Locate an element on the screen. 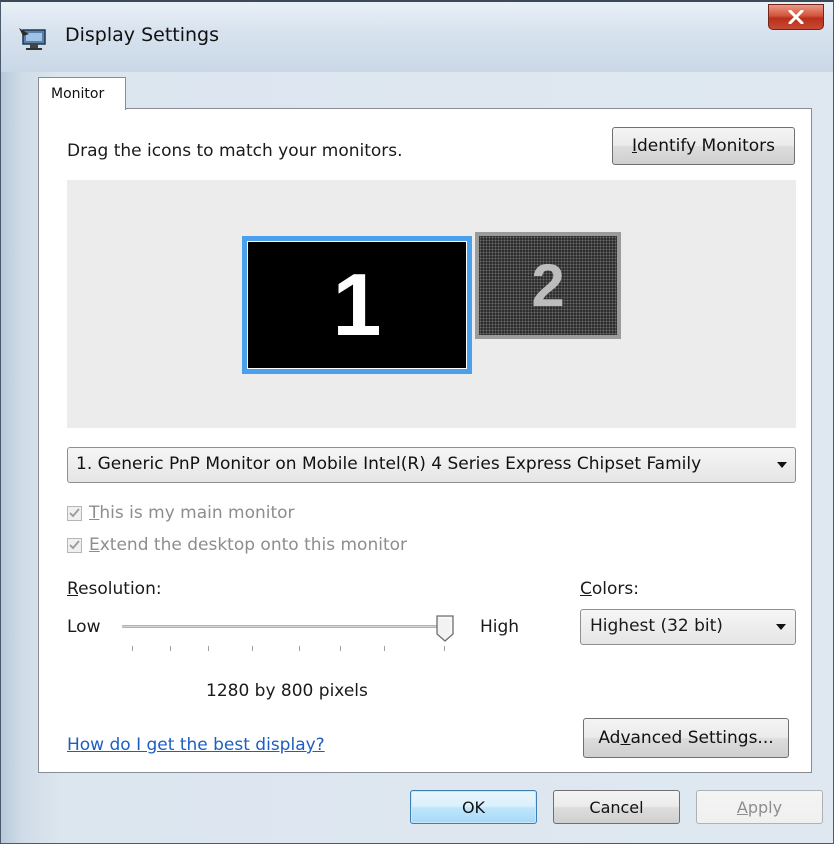 This screenshot has height=844, width=834. window-title: Display Settings is located at coordinates (142, 35).